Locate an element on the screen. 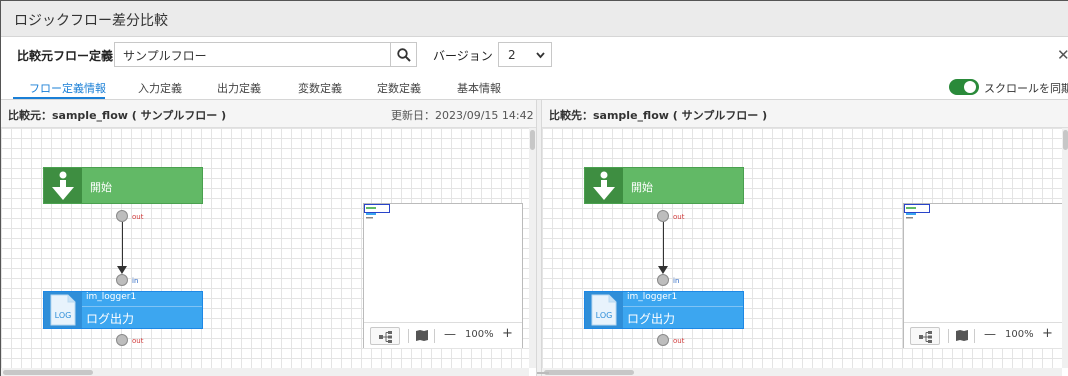 The image size is (1068, 376). title-bar: ロジックフロー差分比較 is located at coordinates (534, 19).